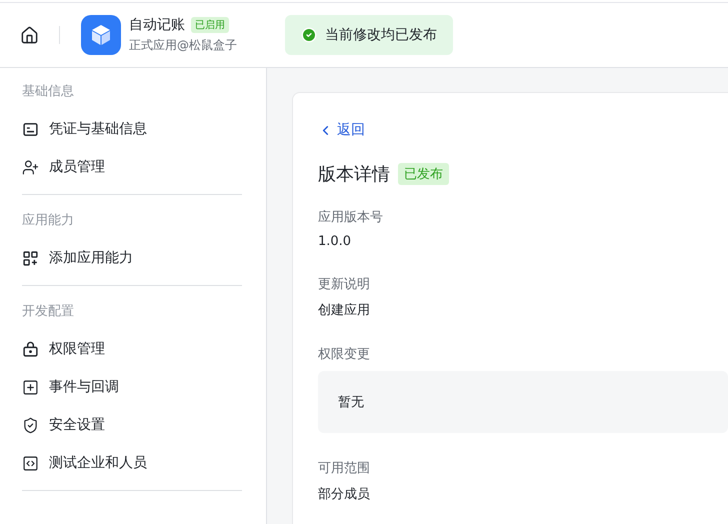 Image resolution: width=728 pixels, height=524 pixels. Describe the element at coordinates (423, 173) in the screenshot. I see `status-badge: 已发布` at that location.